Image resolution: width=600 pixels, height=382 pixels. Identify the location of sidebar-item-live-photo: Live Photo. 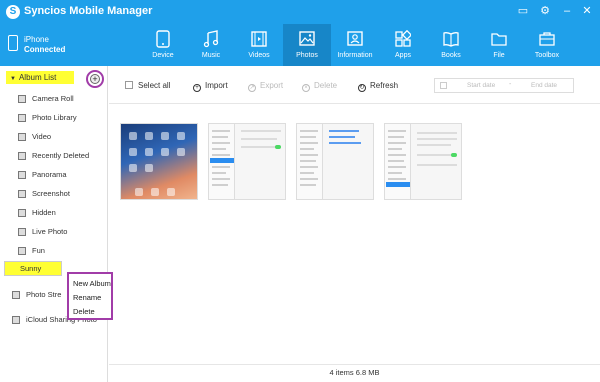
(62, 232).